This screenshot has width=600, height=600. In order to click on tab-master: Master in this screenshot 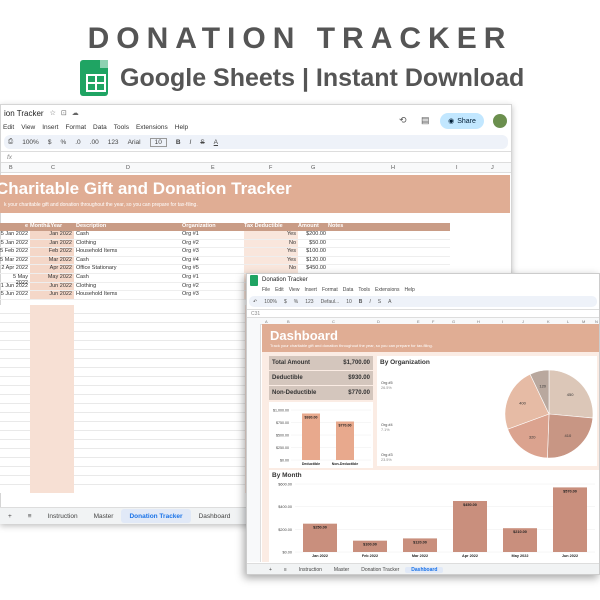, I will do `click(104, 516)`.